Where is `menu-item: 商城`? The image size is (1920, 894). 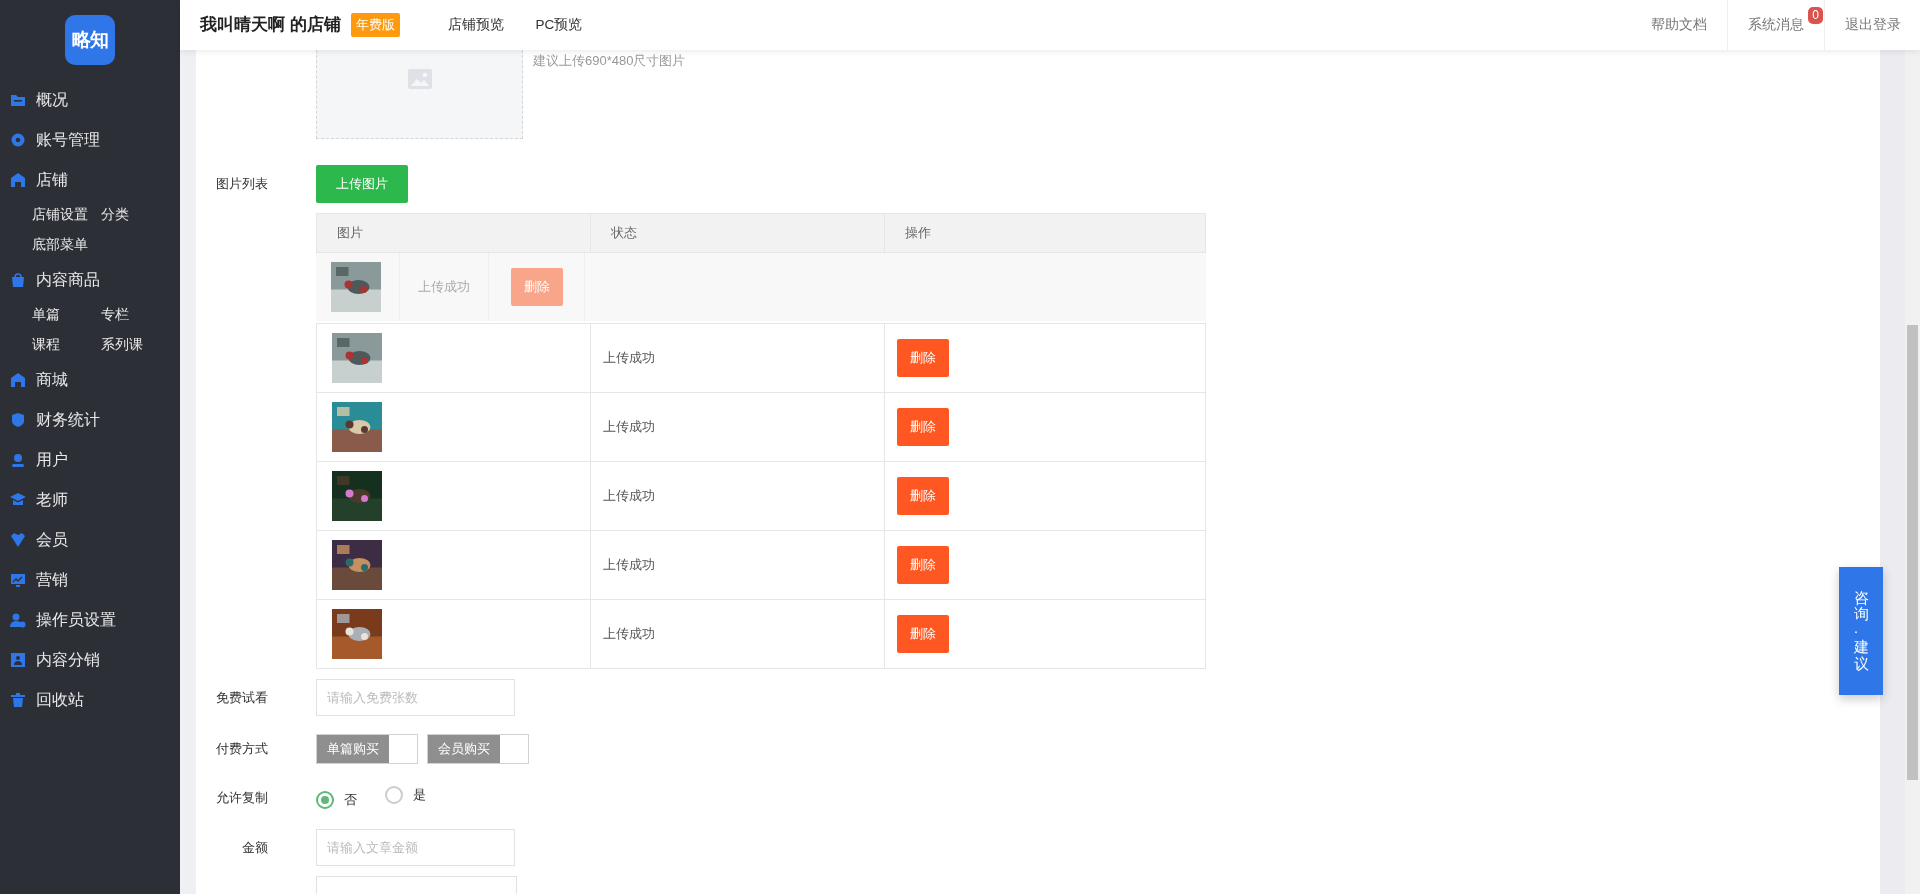 menu-item: 商城 is located at coordinates (52, 380).